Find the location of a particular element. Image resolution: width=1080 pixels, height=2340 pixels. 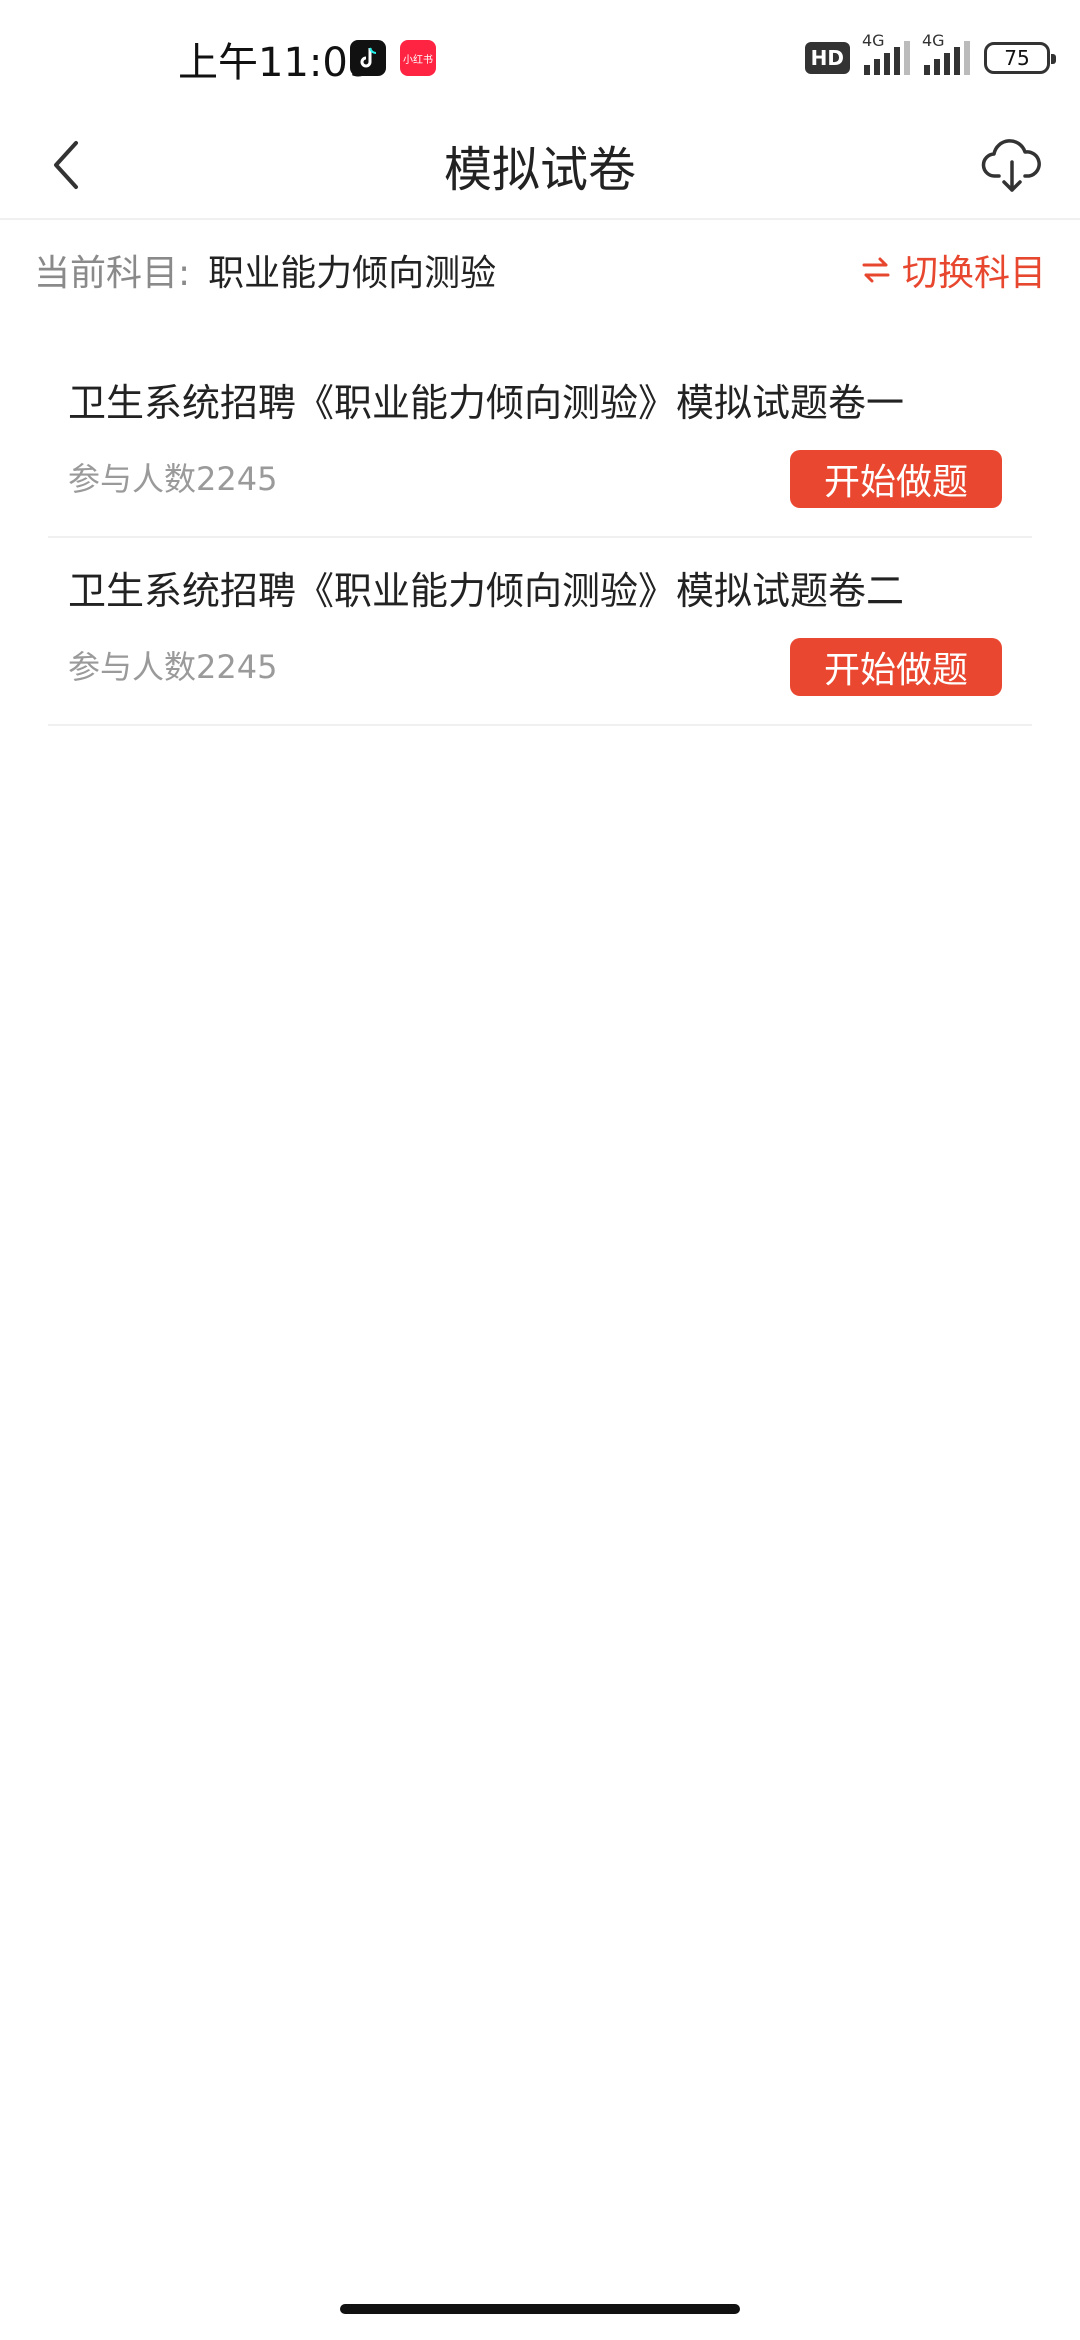

paper-title: 卫生系统招聘《职业能力倾向测验》模拟试题卷一 is located at coordinates (486, 403).